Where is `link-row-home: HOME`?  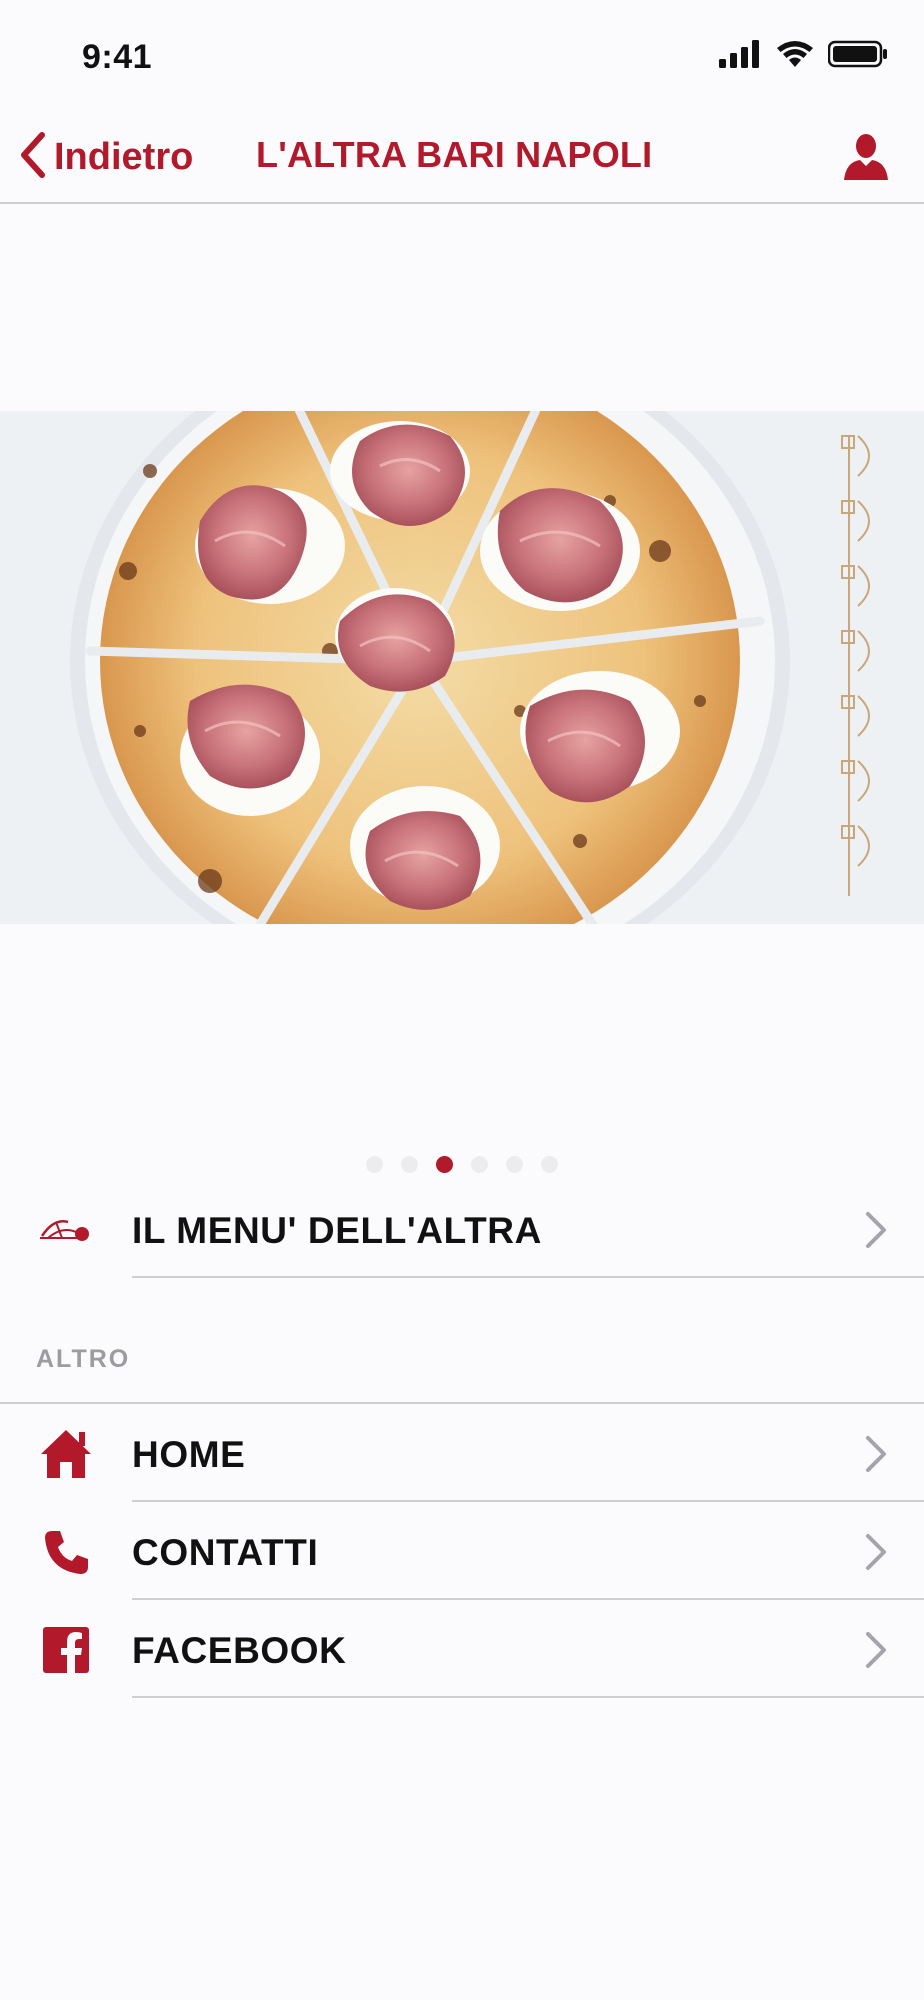 link-row-home: HOME is located at coordinates (462, 1453).